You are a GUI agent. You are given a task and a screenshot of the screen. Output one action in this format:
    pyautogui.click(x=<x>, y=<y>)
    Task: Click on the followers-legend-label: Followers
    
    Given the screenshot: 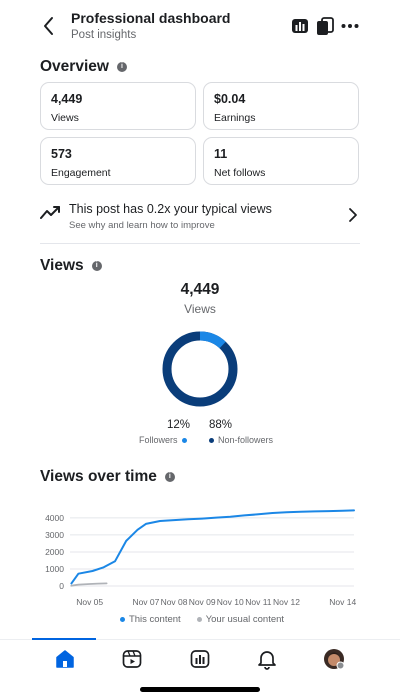 What is the action you would take?
    pyautogui.click(x=158, y=440)
    